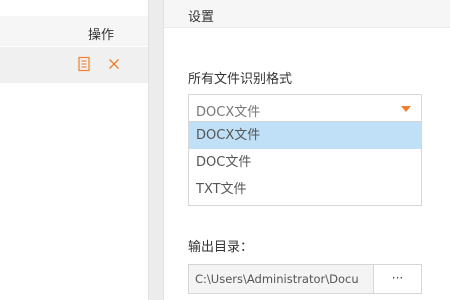 Image resolution: width=450 pixels, height=300 pixels. What do you see at coordinates (221, 247) in the screenshot?
I see `output-dir-label: 输出目录：` at bounding box center [221, 247].